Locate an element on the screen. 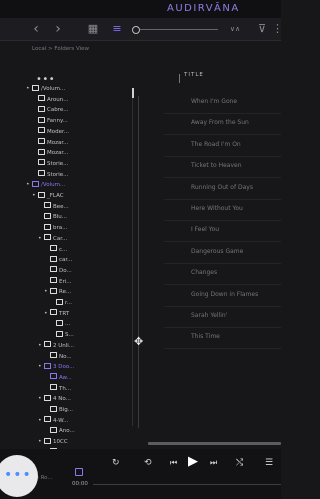 This screenshot has height=499, width=320. track-row: Changes is located at coordinates (222, 274).